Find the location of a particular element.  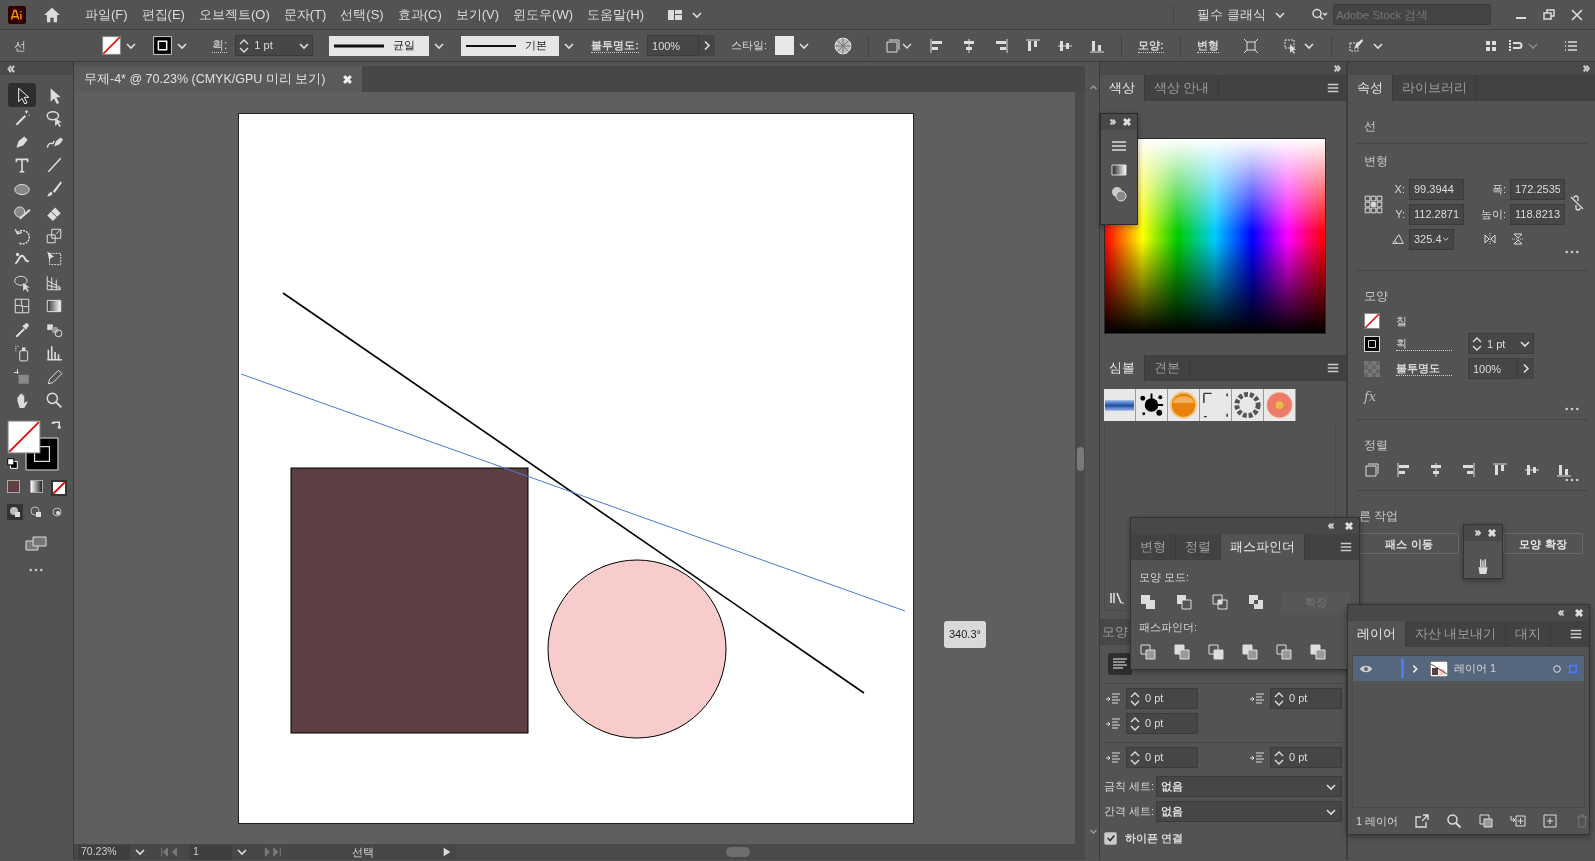

opacity-label: 불투명도 is located at coordinates (1424, 368).